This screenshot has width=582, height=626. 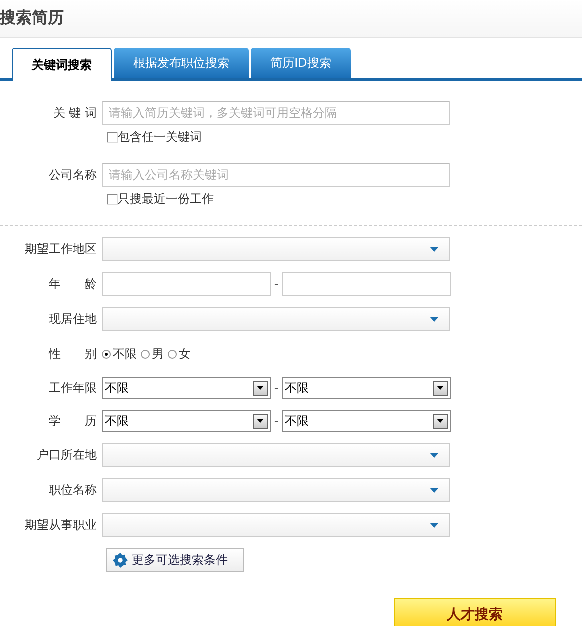 I want to click on checkbox-label: 只搜最近一份工作, so click(x=166, y=199).